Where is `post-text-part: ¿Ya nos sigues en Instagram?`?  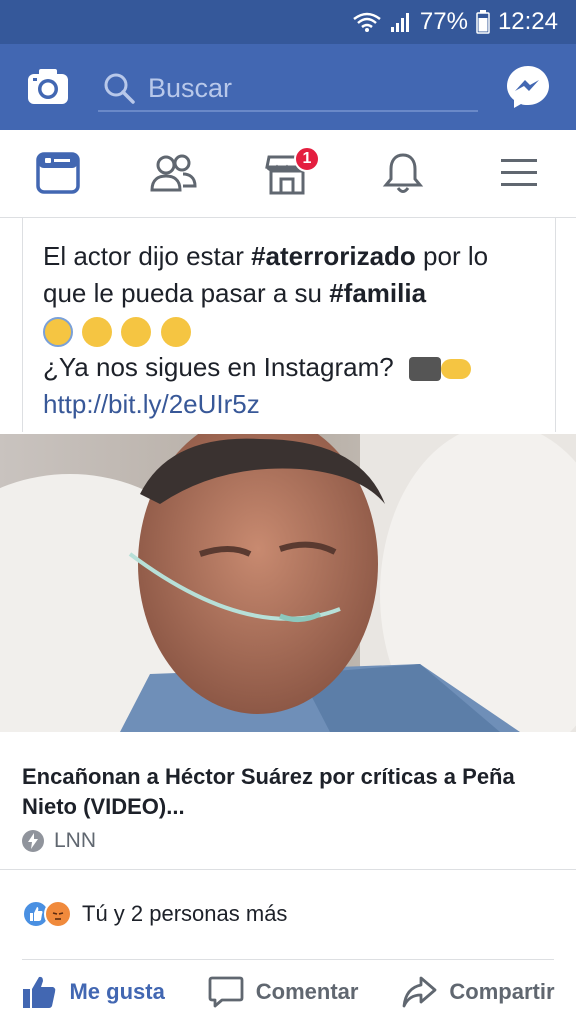
post-text-part: ¿Ya nos sigues en Instagram? is located at coordinates (222, 367).